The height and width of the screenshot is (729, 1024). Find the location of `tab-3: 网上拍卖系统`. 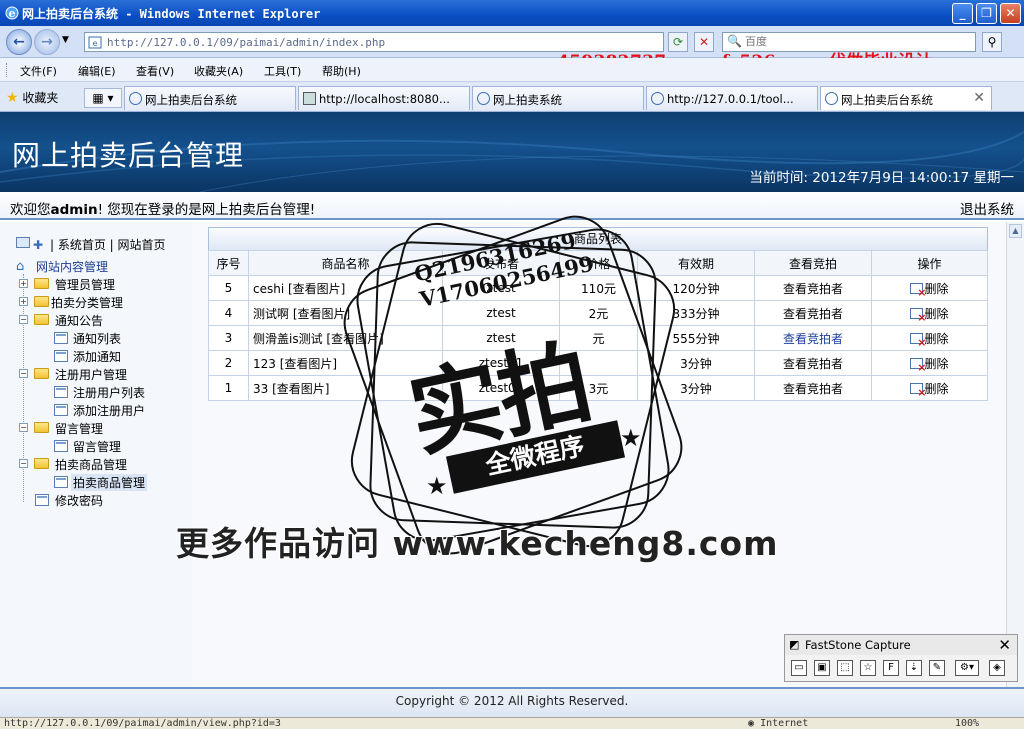

tab-3: 网上拍卖系统 is located at coordinates (558, 98).